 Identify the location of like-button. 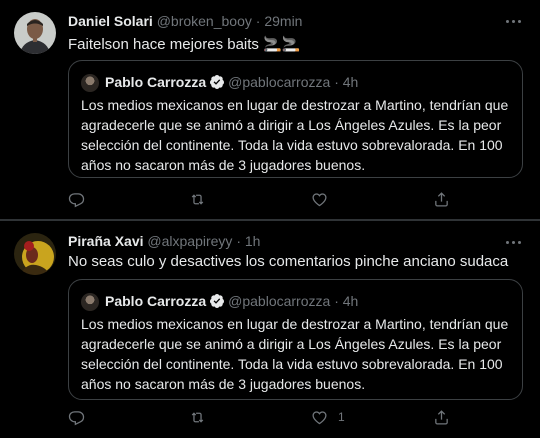
(324, 199).